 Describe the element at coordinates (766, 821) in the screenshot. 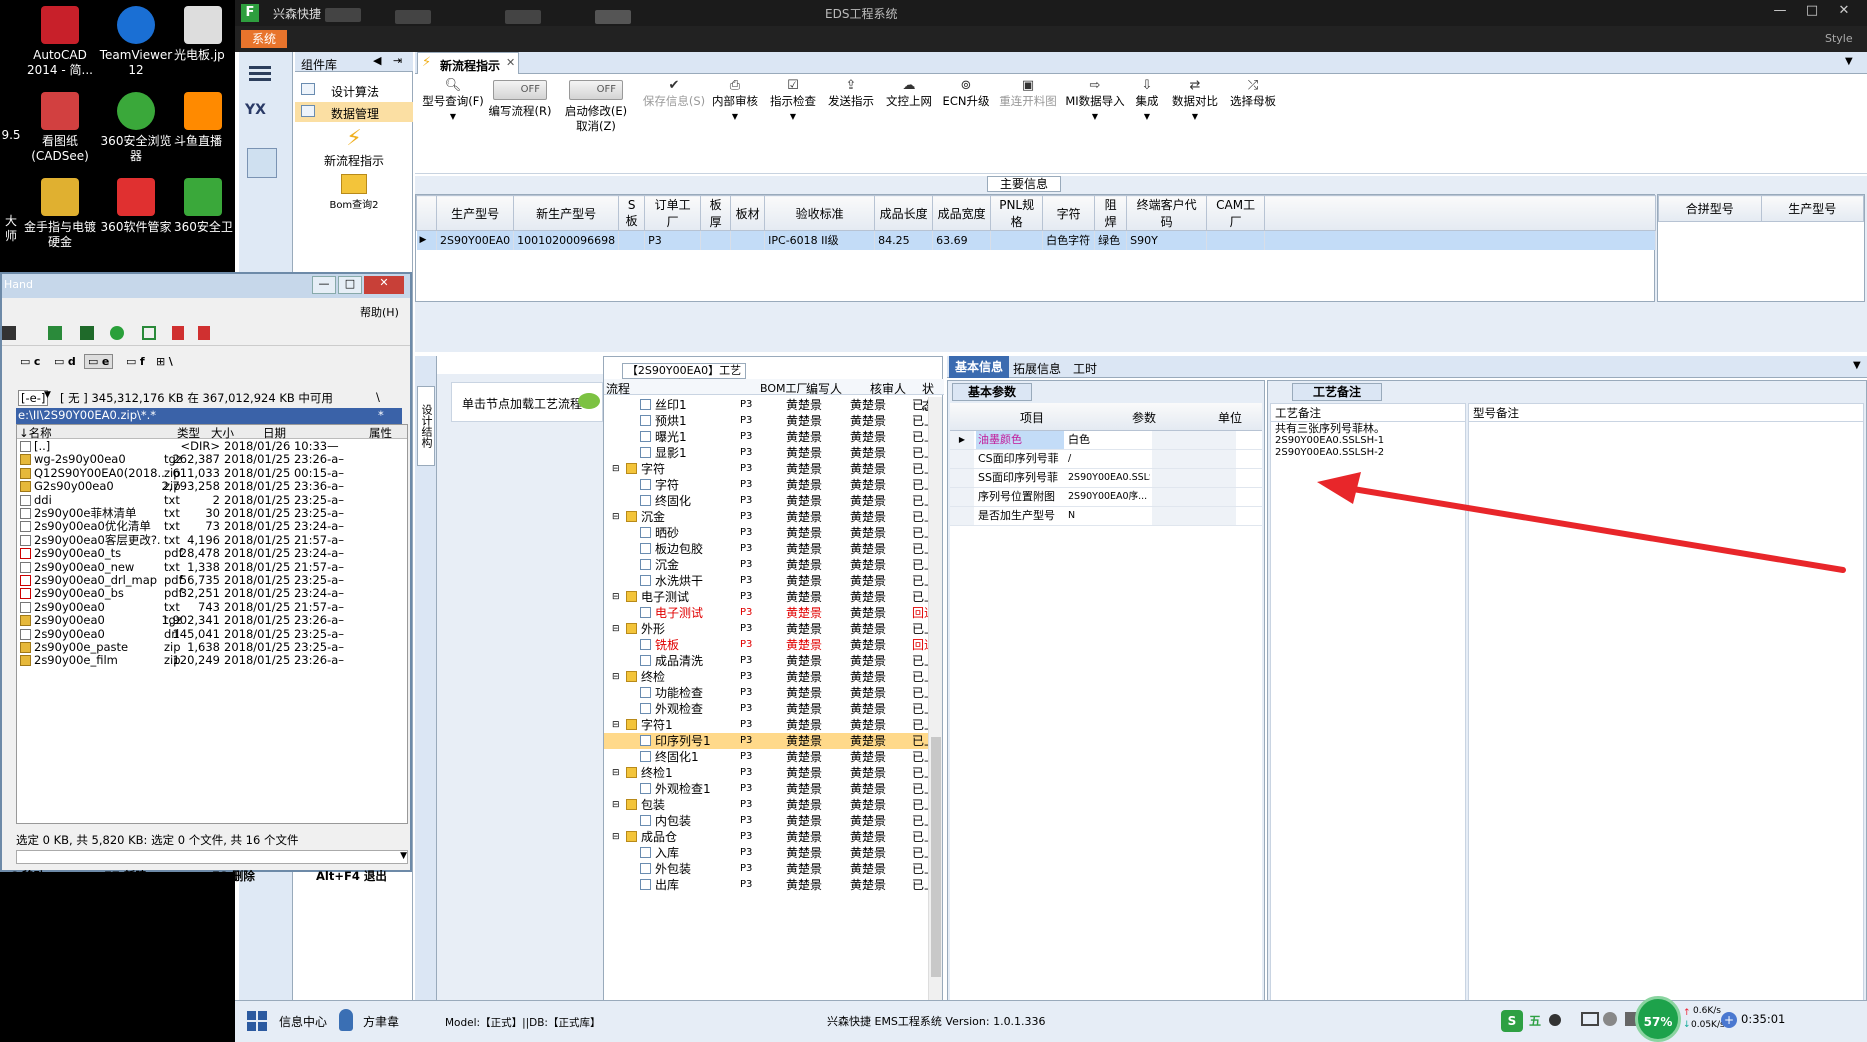

I see `tree-node: 内包装 P3 黄楚景 黄楚景 已上网` at that location.